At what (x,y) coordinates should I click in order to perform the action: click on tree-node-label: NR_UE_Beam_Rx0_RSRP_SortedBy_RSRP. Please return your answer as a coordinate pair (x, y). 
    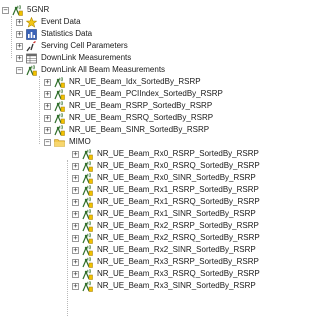
    Looking at the image, I should click on (178, 153).